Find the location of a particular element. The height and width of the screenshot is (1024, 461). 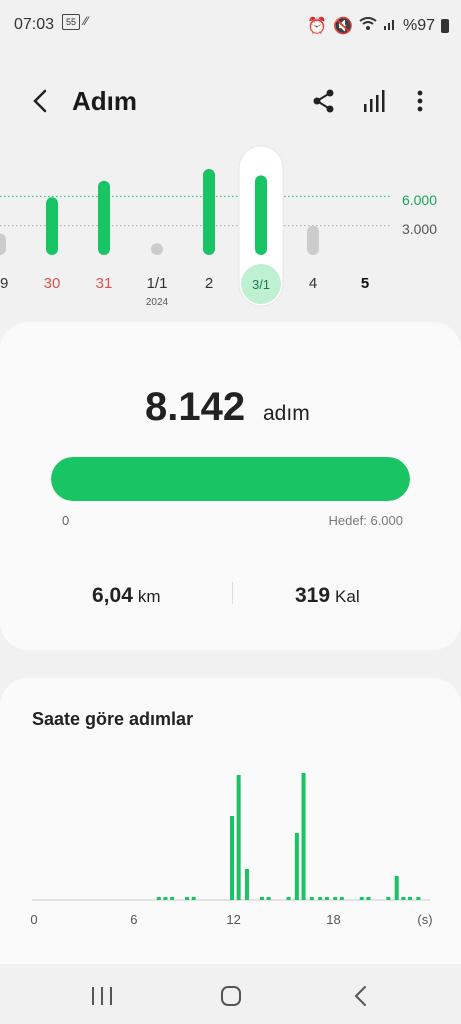

distance-metric: 6,04 km is located at coordinates (126, 596).